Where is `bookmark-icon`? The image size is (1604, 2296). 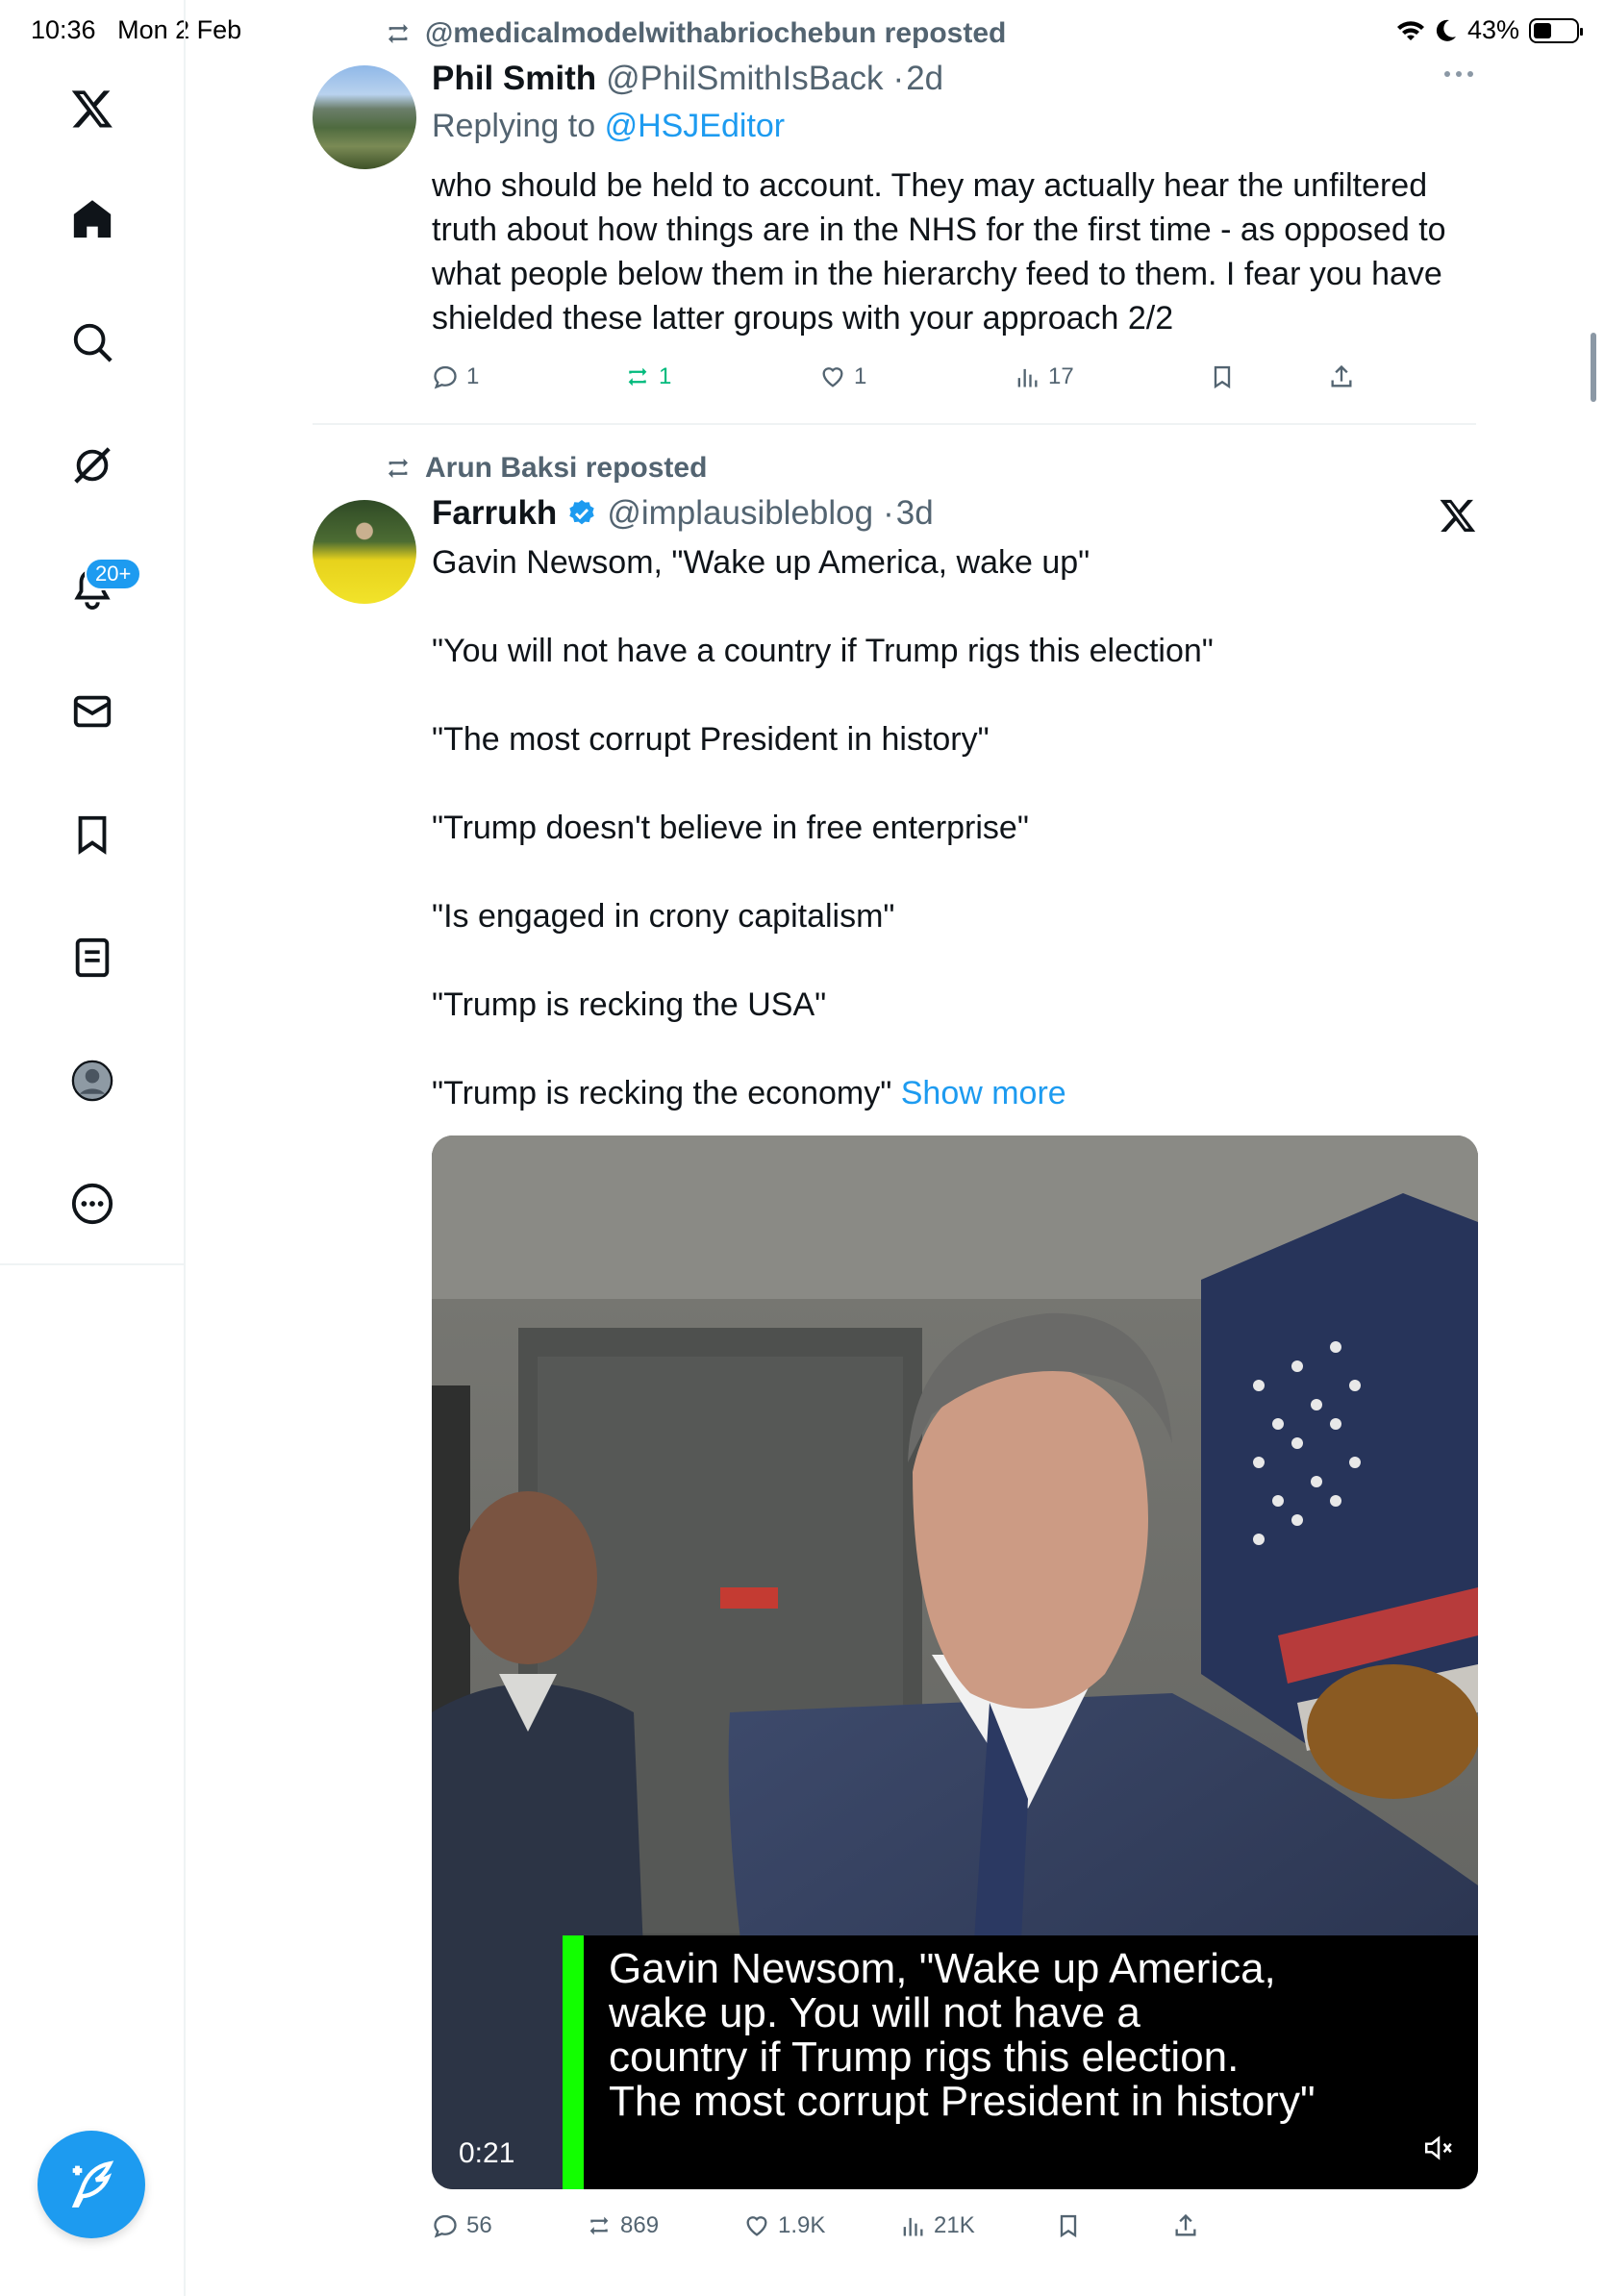 bookmark-icon is located at coordinates (1068, 2226).